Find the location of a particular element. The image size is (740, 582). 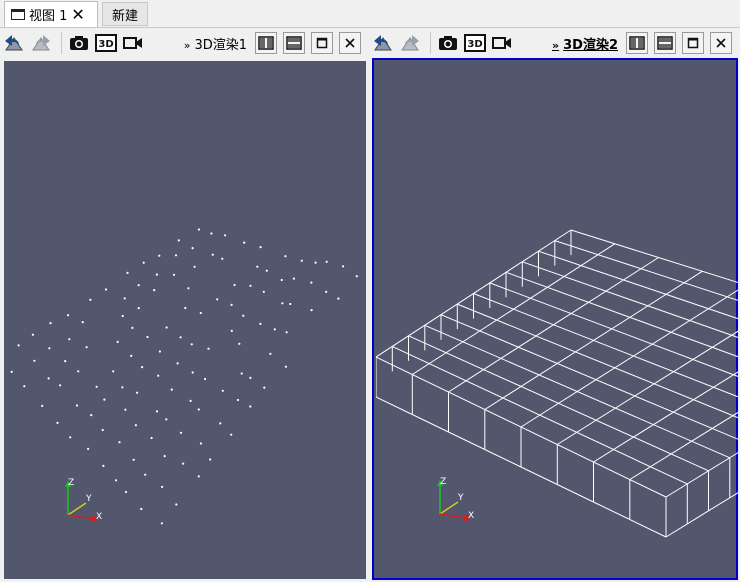

tab-view-1: 视图 1 ✕ is located at coordinates (51, 14).